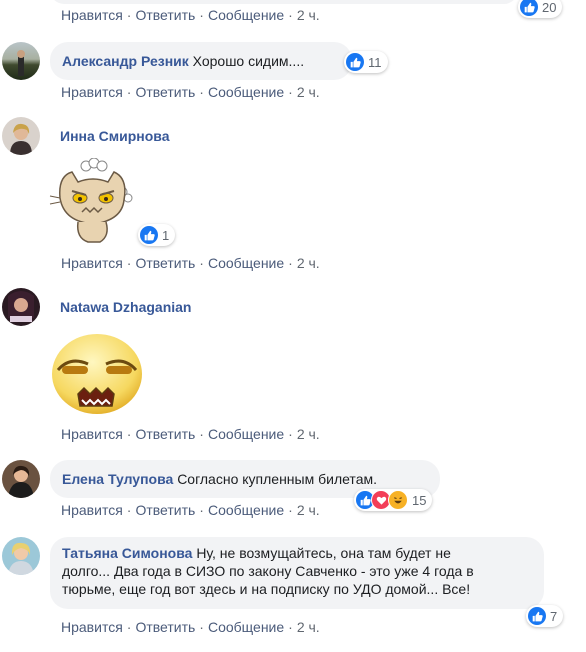 The height and width of the screenshot is (652, 586). What do you see at coordinates (115, 136) in the screenshot?
I see `comment-author: Инна Смирнова` at bounding box center [115, 136].